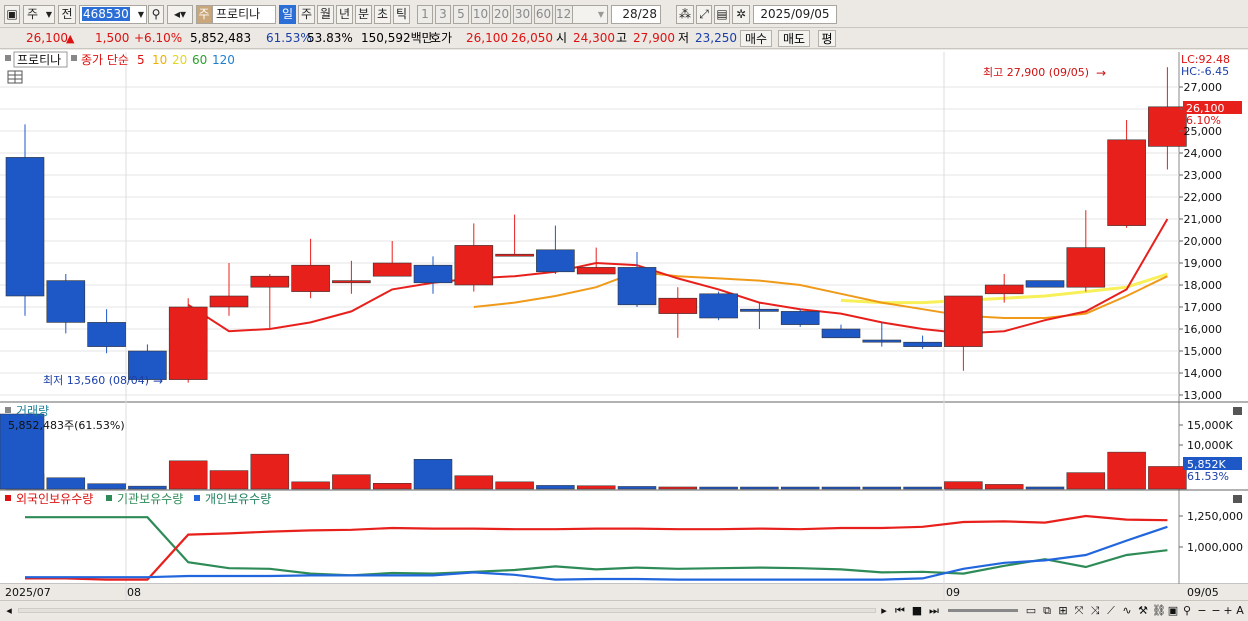  I want to click on zoom-icon: ⚲, so click(1187, 611).